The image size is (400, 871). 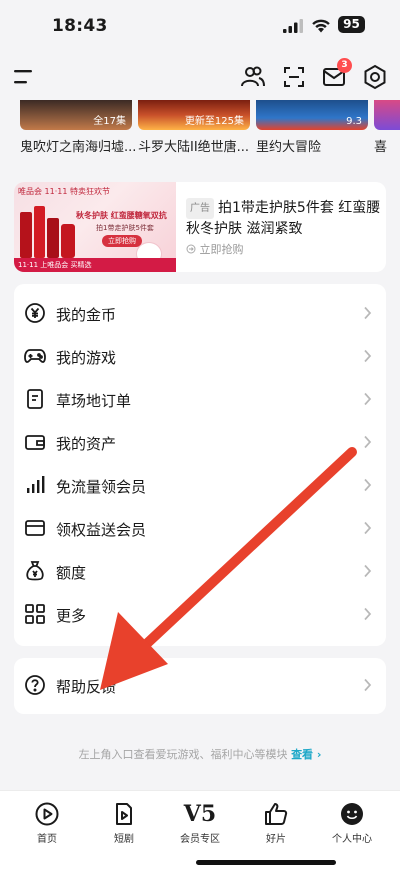 I want to click on cellular-signal-icon, so click(x=293, y=26).